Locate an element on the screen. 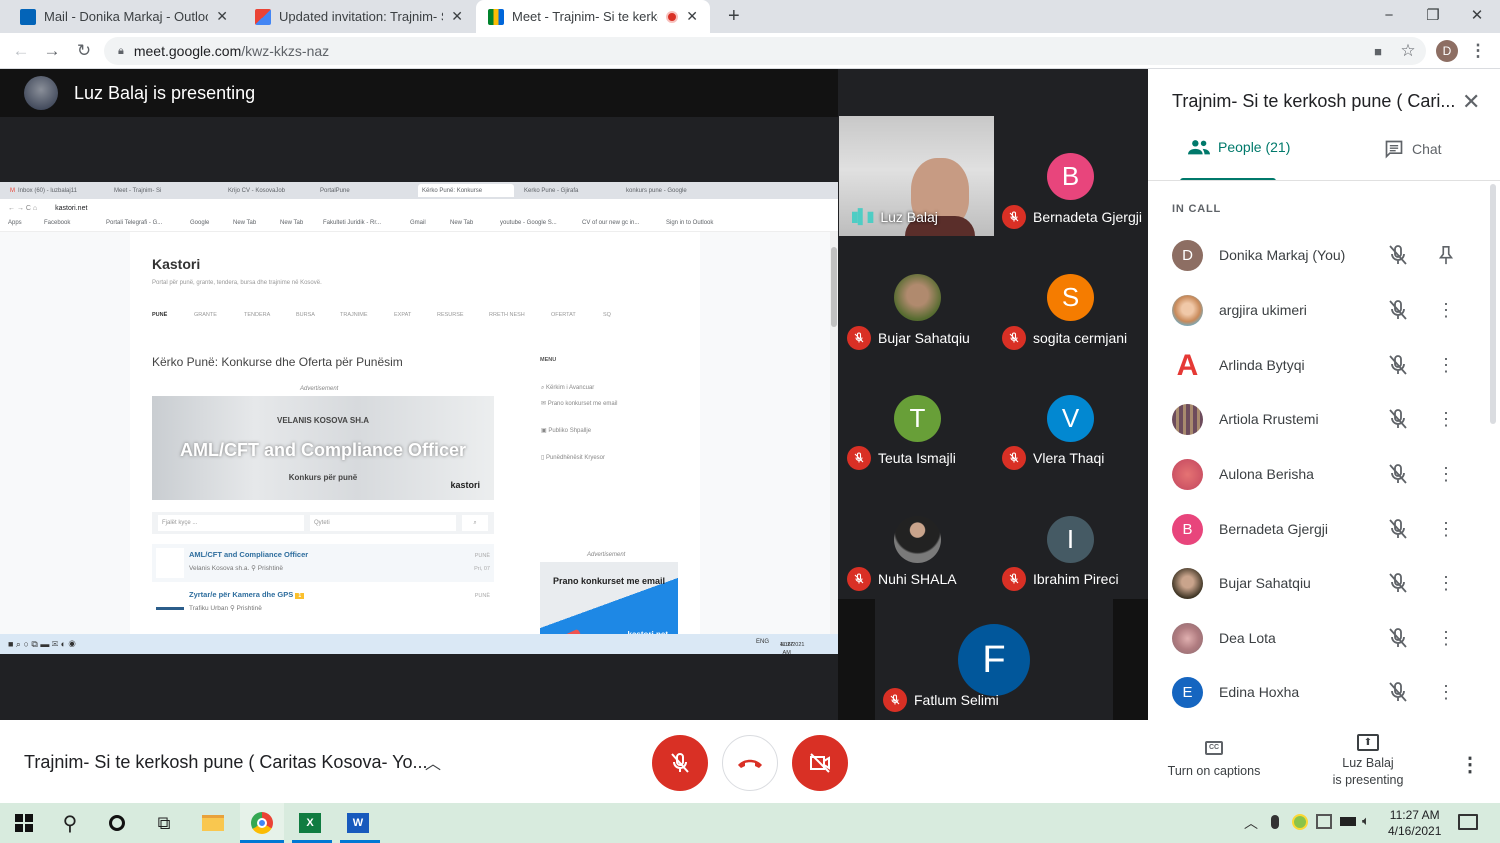 The image size is (1500, 843). participant-avatar: V is located at coordinates (1070, 418).